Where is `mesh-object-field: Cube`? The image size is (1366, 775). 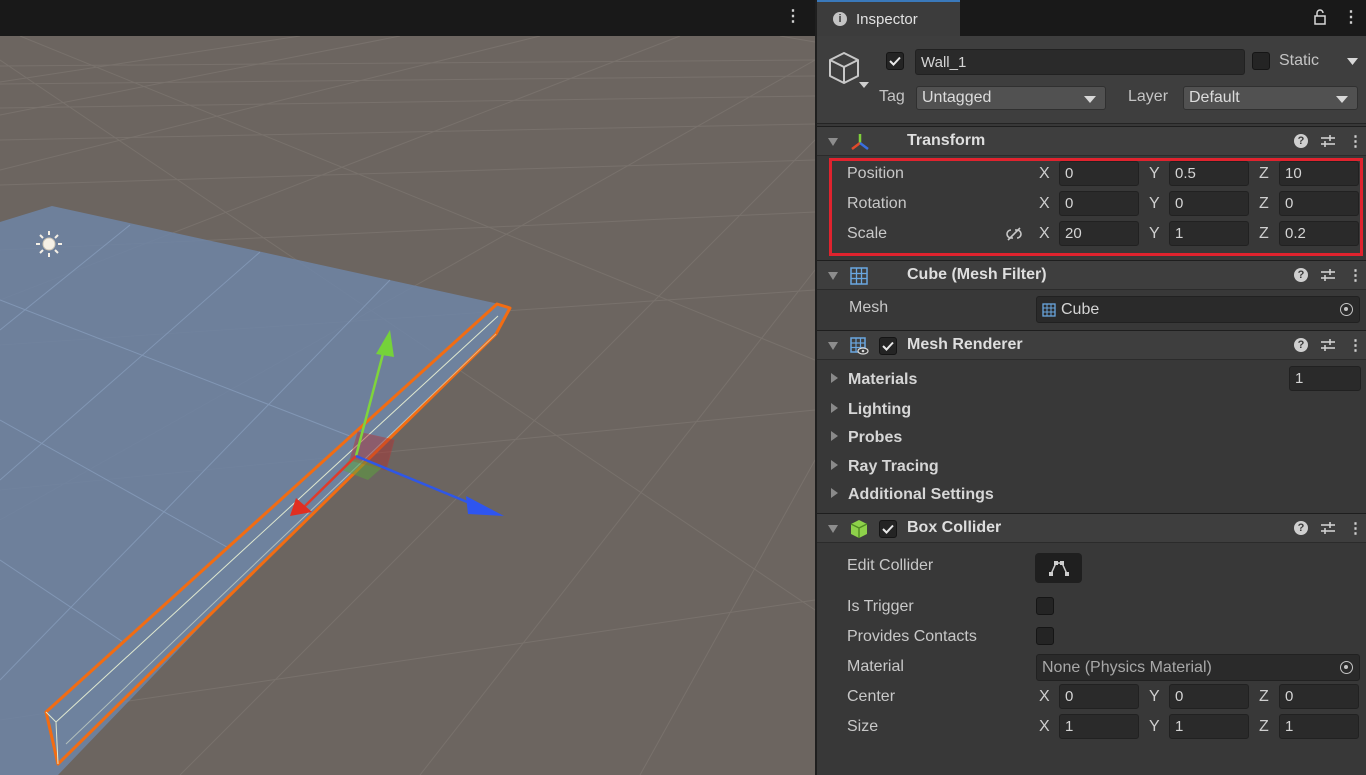
mesh-object-field: Cube is located at coordinates (1198, 309).